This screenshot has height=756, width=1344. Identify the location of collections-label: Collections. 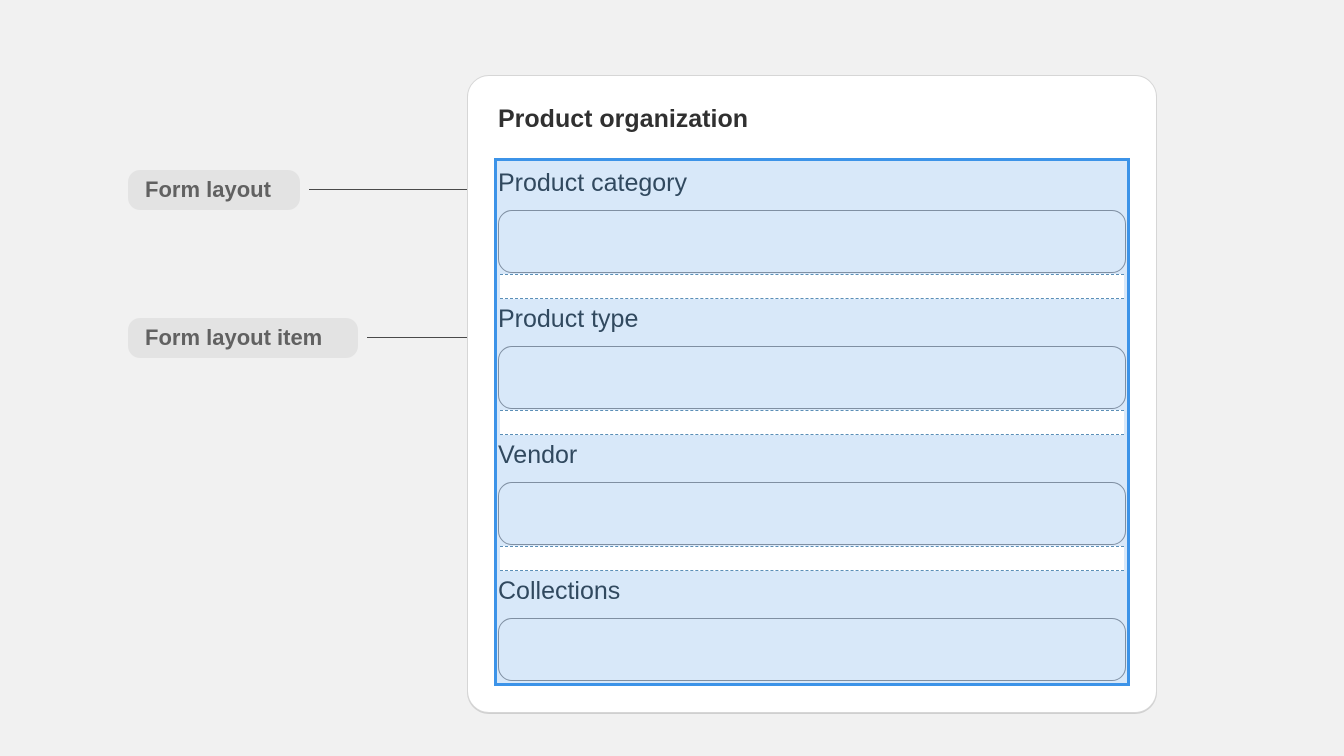
(559, 591).